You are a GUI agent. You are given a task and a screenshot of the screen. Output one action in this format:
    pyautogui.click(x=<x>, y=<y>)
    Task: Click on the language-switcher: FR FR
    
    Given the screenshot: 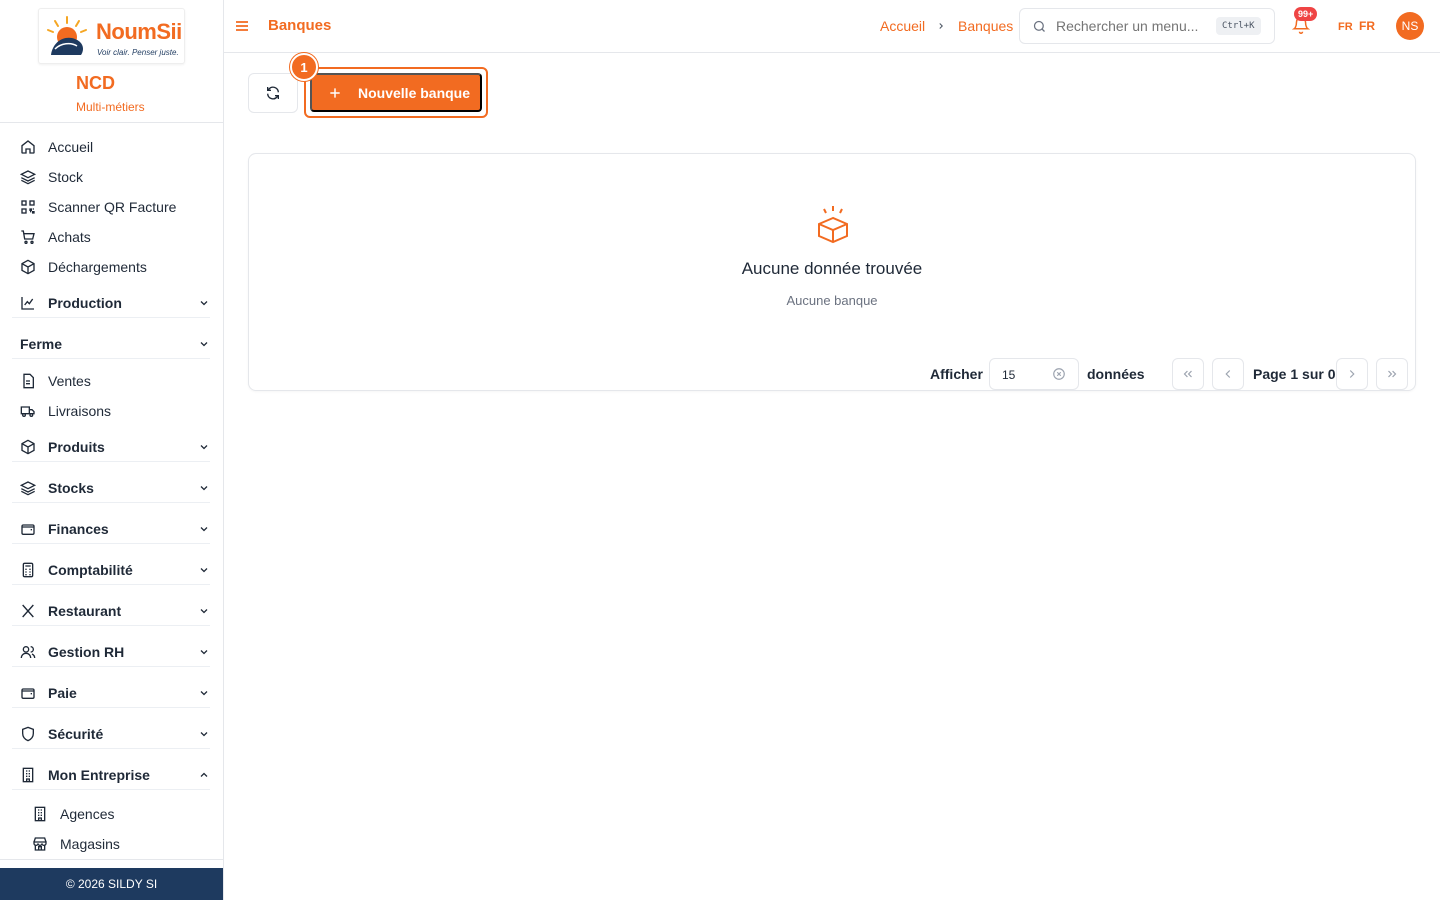 What is the action you would take?
    pyautogui.click(x=1356, y=26)
    